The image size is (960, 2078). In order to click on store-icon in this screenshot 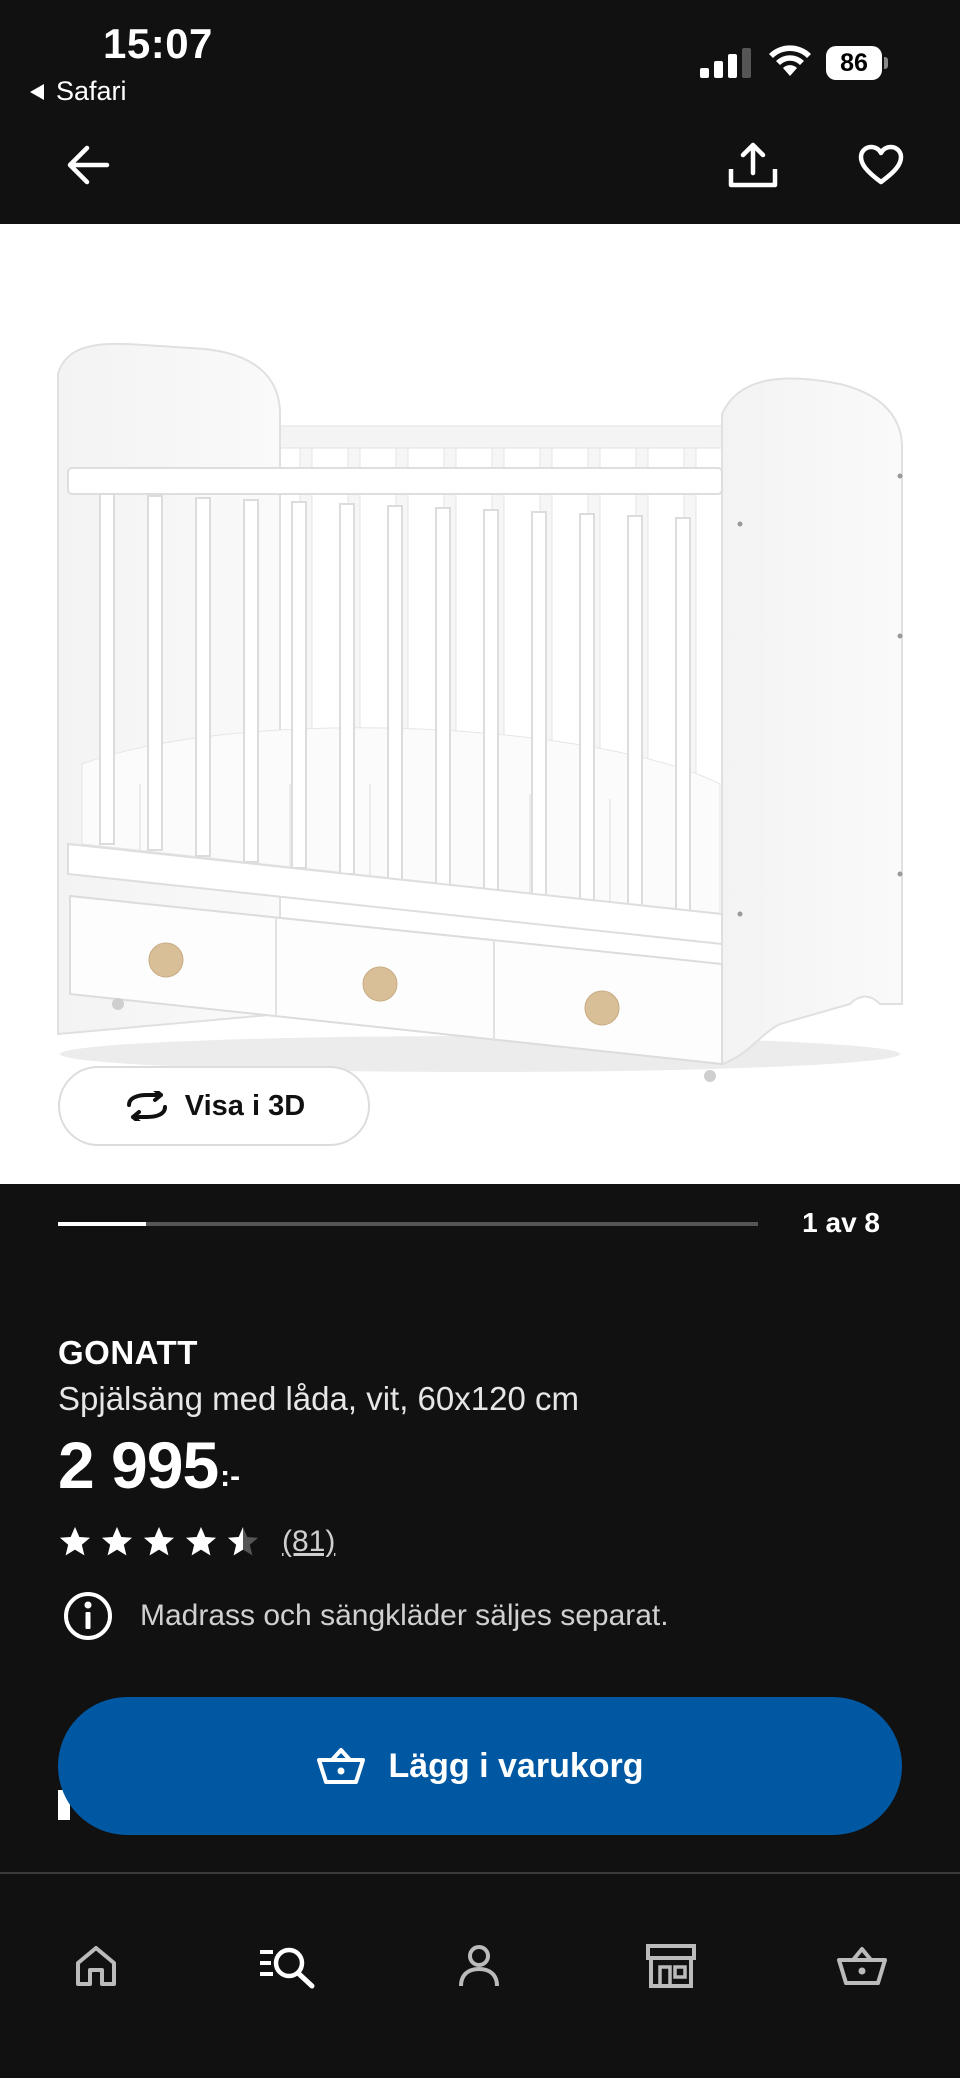, I will do `click(671, 1966)`.